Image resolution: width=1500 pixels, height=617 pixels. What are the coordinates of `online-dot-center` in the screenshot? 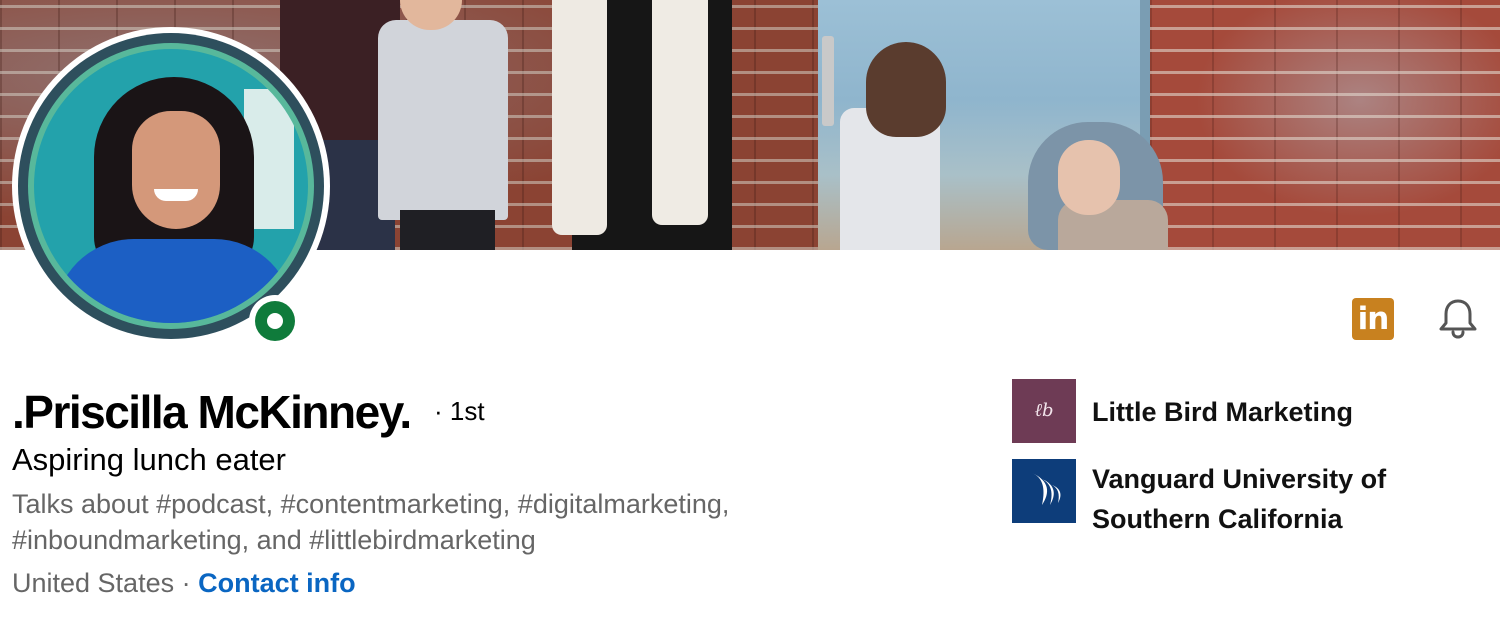 It's located at (275, 321).